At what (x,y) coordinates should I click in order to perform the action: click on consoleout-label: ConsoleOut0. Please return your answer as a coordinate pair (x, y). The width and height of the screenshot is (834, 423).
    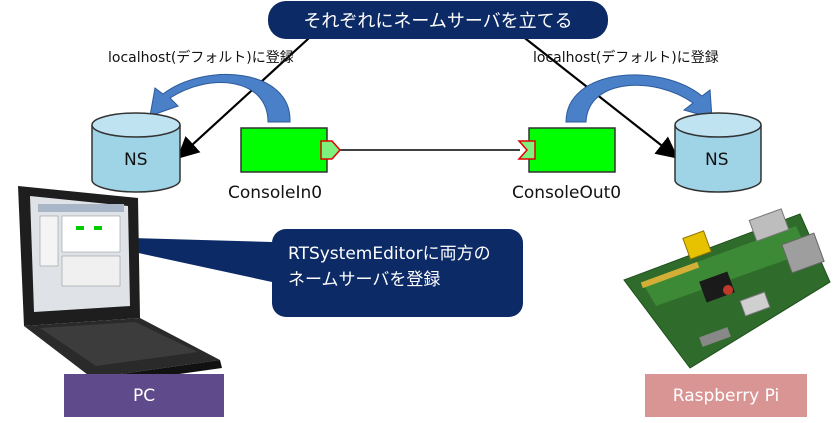
    Looking at the image, I should click on (567, 193).